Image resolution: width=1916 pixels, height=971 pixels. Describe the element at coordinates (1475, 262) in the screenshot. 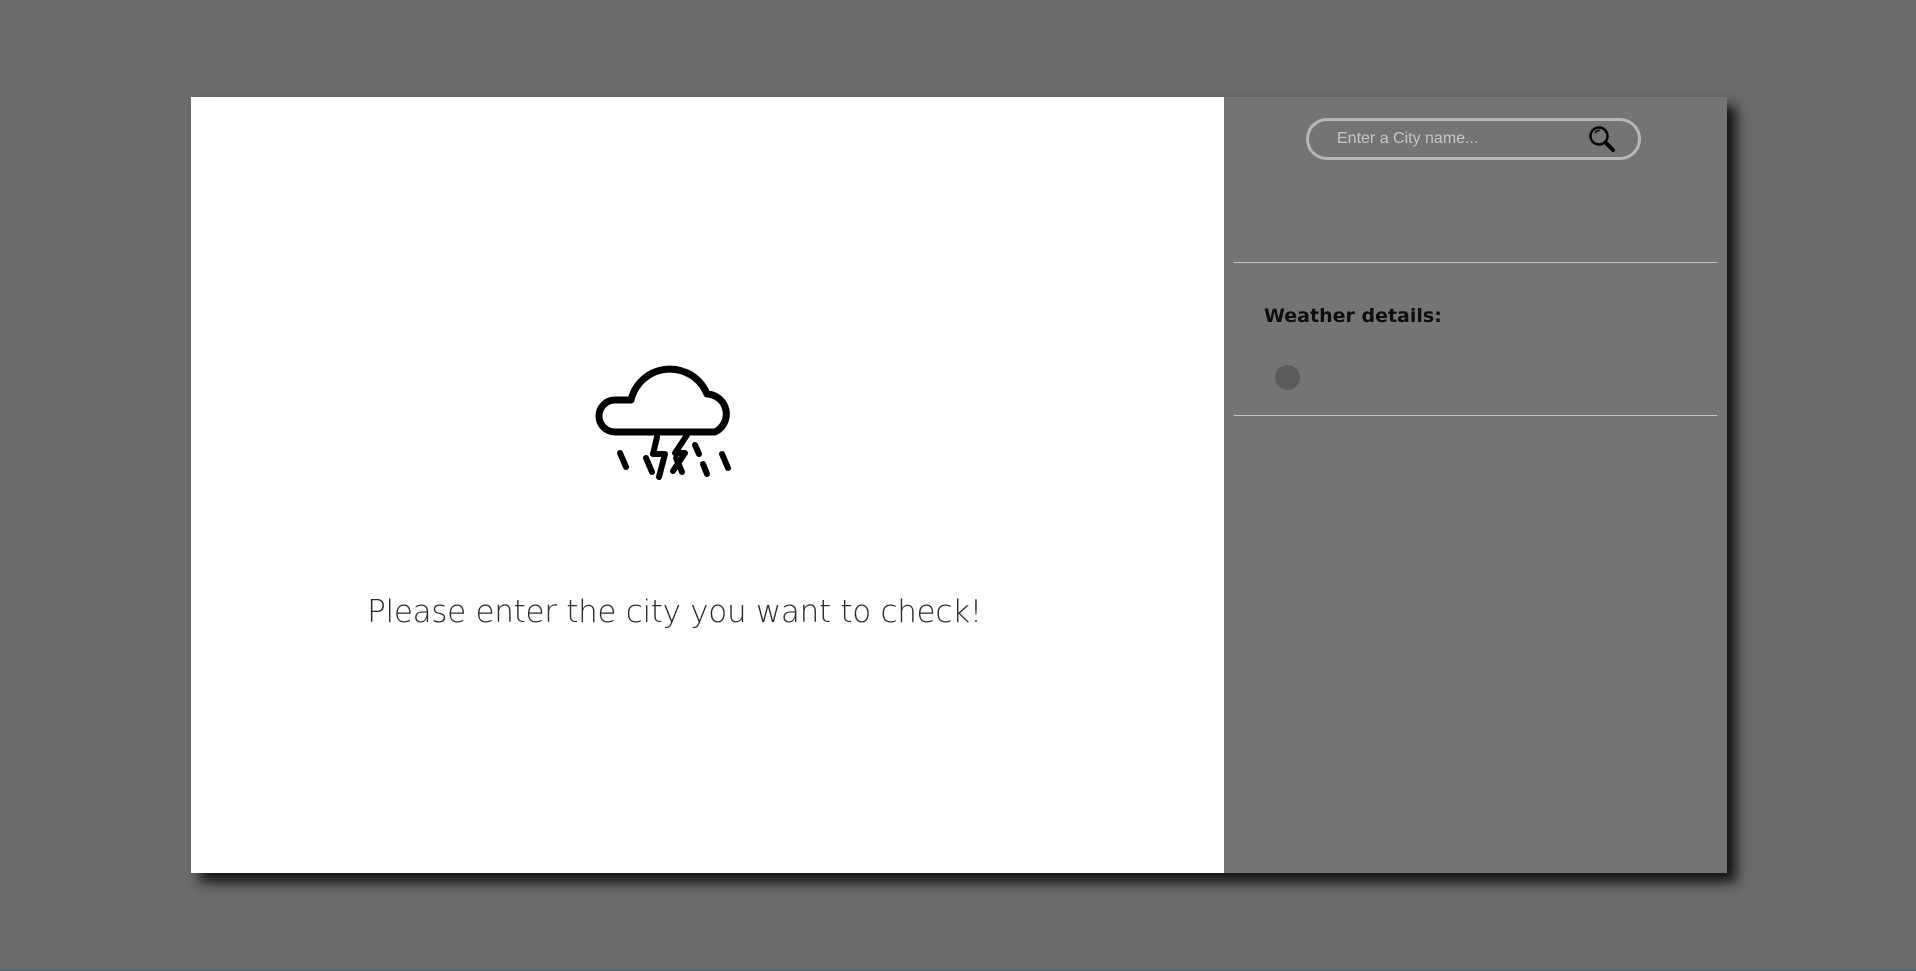

I see `divider-top` at that location.